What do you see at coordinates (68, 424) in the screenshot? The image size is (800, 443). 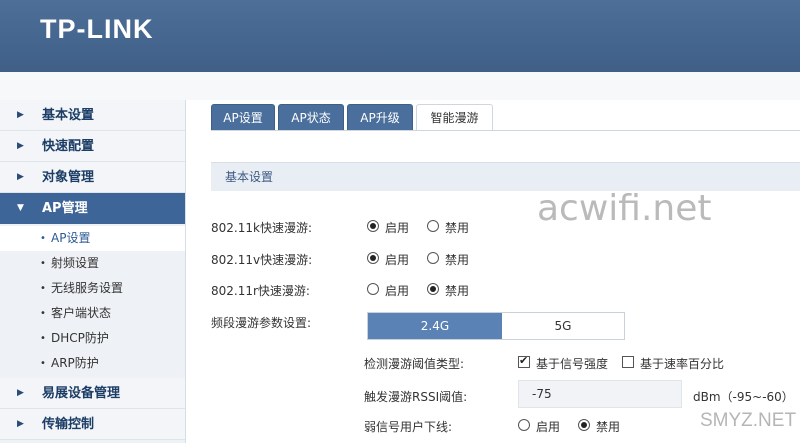 I see `sidebar-item-label: 传输控制` at bounding box center [68, 424].